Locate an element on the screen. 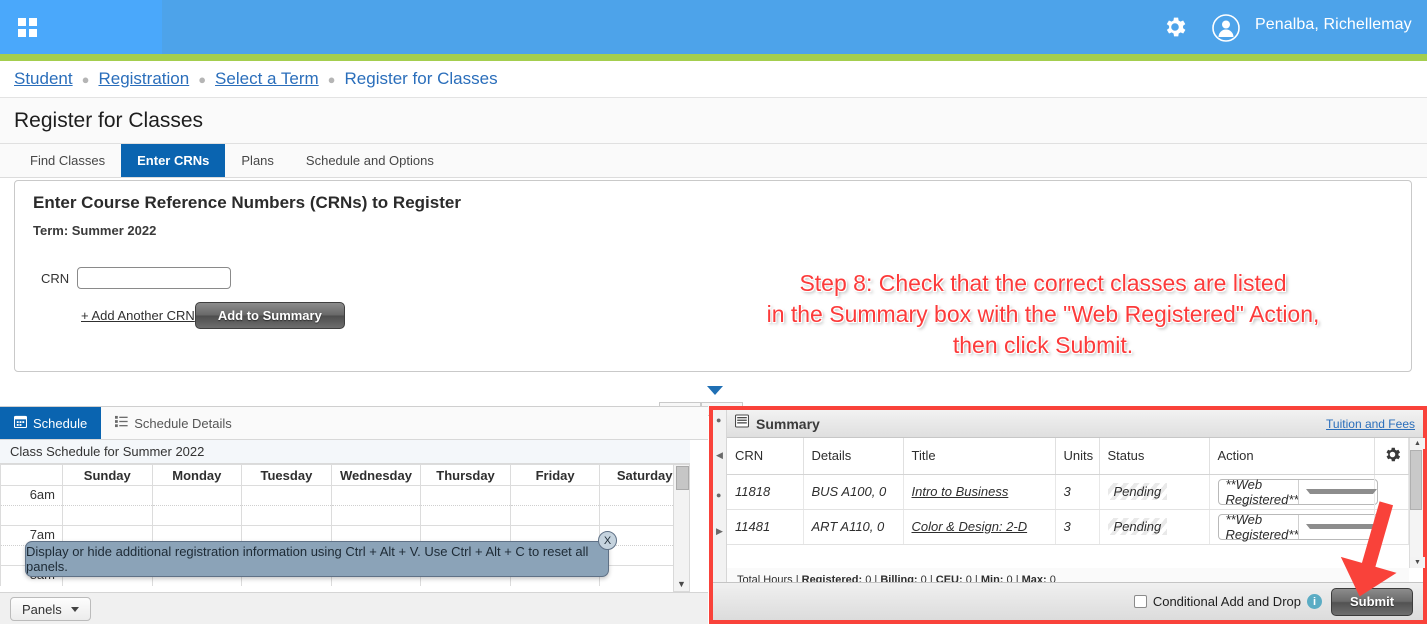  tuition-and-fees-link: Tuition and Fees is located at coordinates (1370, 424).